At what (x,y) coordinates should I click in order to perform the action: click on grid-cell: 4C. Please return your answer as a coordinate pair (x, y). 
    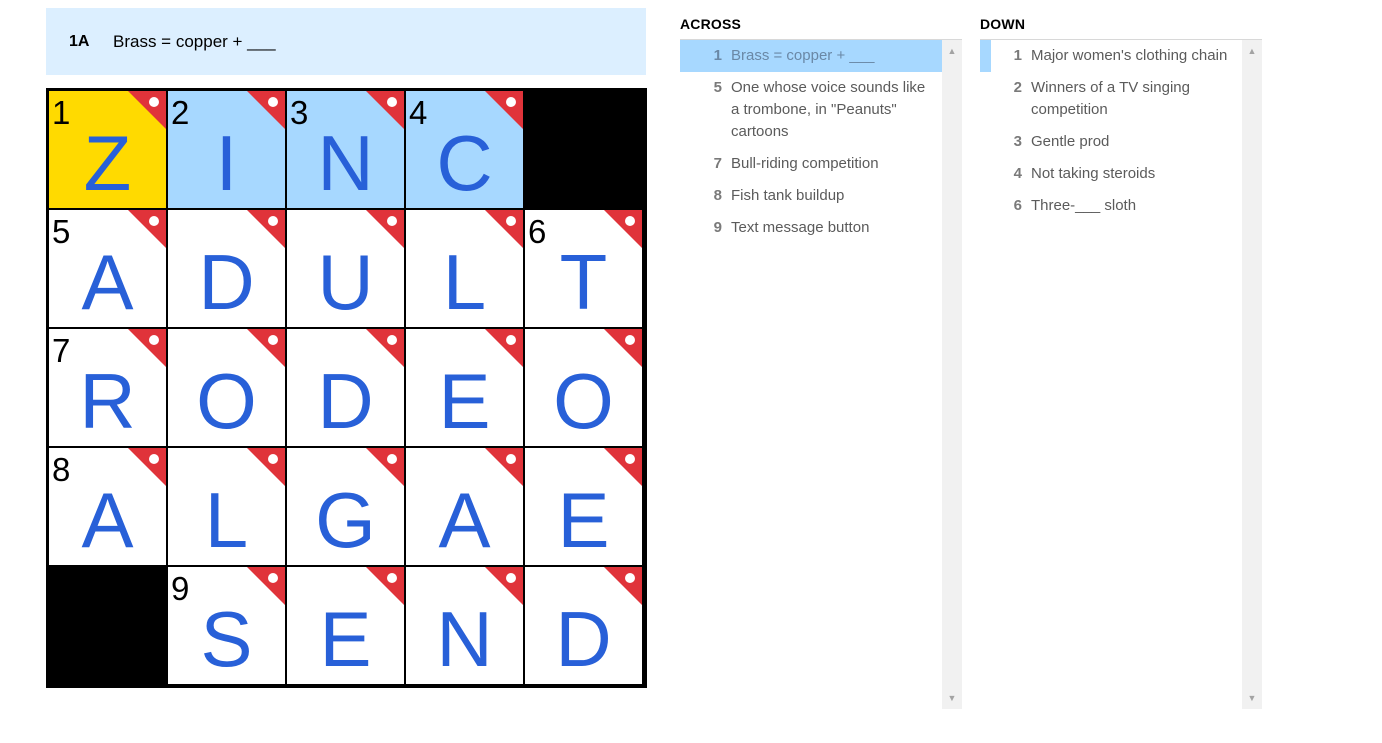
    Looking at the image, I should click on (464, 149).